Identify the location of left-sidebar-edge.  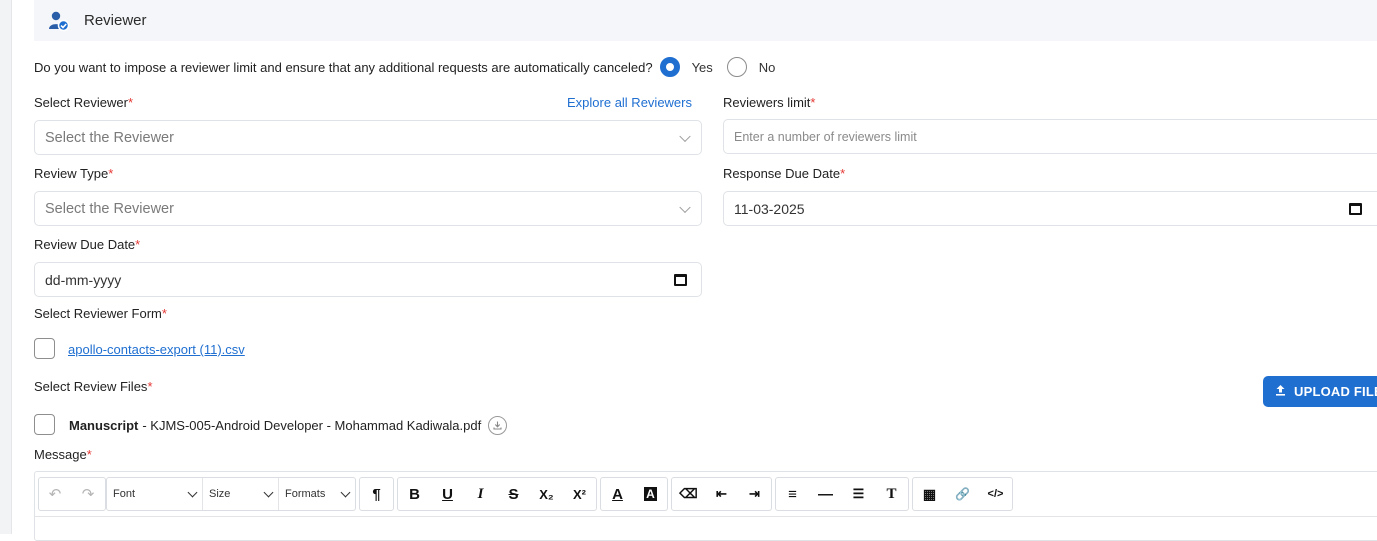
(6, 267).